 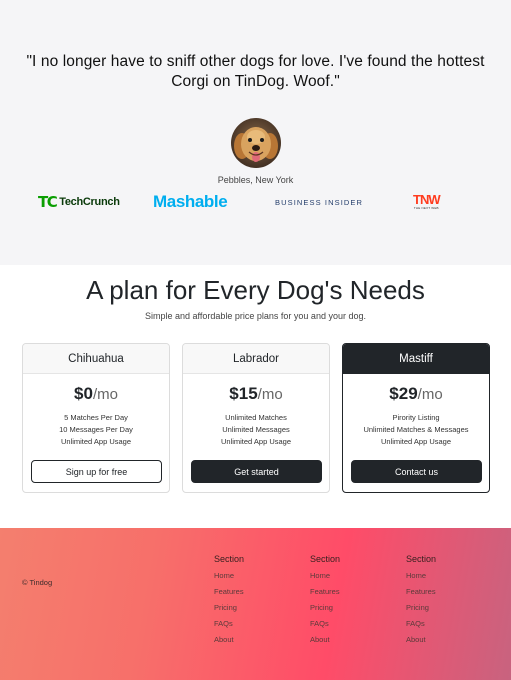 I want to click on tnw-logo: TNW THE NEXT WEB, so click(x=427, y=202).